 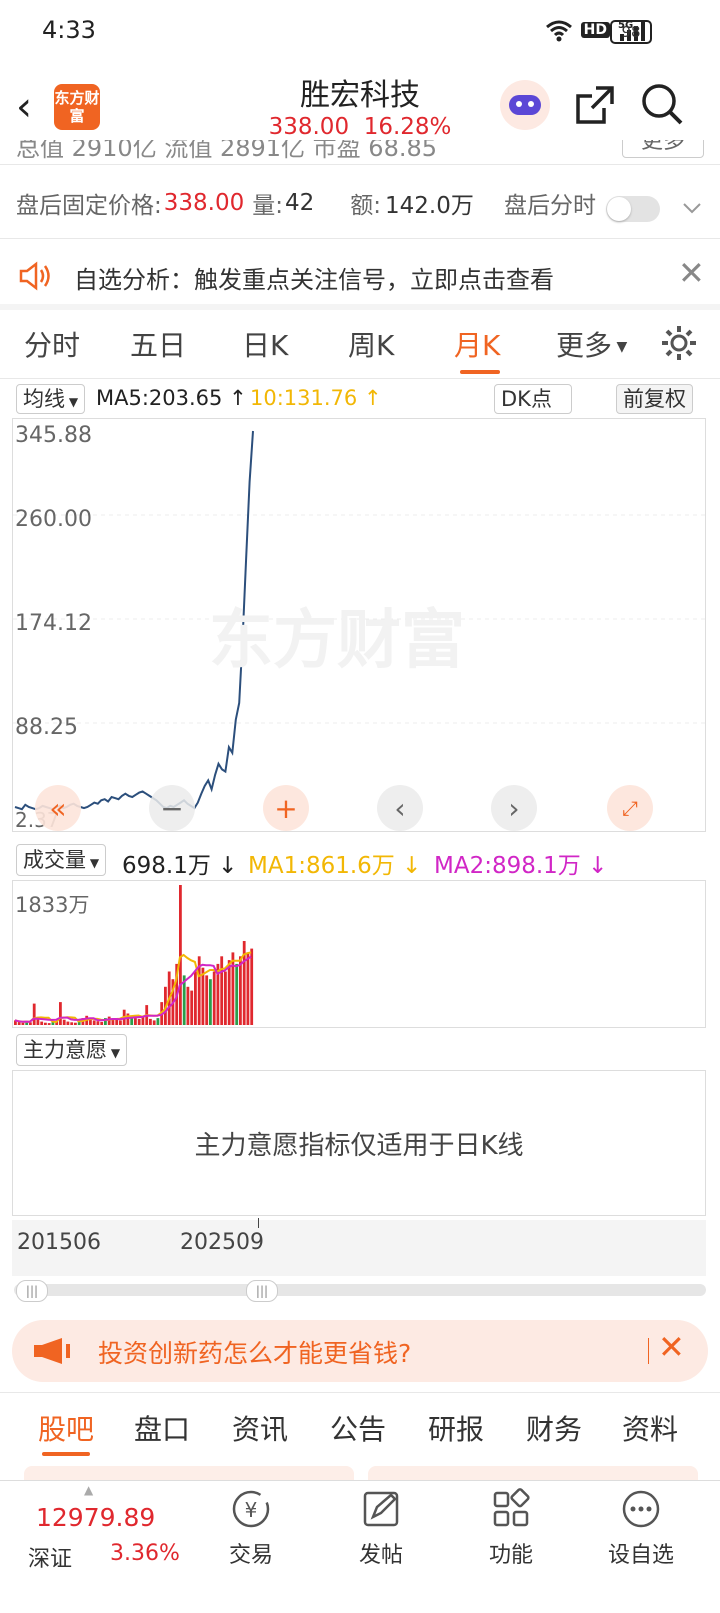 What do you see at coordinates (369, 398) in the screenshot?
I see `arrow-up-icon: ↑` at bounding box center [369, 398].